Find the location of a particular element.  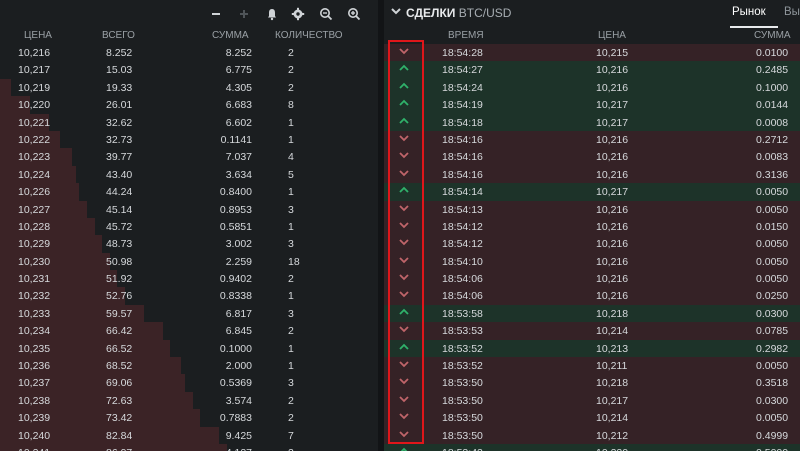

trade-price: 10,212 is located at coordinates (612, 435).